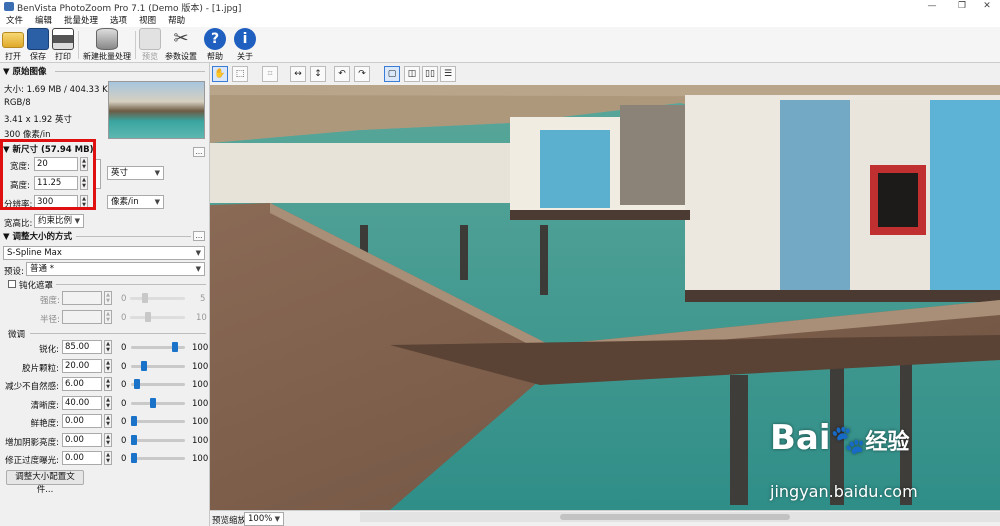 This screenshot has width=1000, height=526. I want to click on scrollbar-thumb, so click(675, 517).